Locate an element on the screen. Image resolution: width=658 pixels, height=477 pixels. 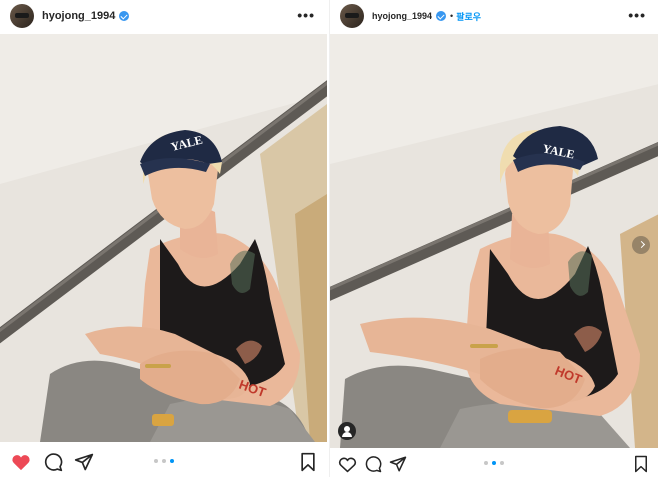
next-arrow-icon is located at coordinates (641, 245).